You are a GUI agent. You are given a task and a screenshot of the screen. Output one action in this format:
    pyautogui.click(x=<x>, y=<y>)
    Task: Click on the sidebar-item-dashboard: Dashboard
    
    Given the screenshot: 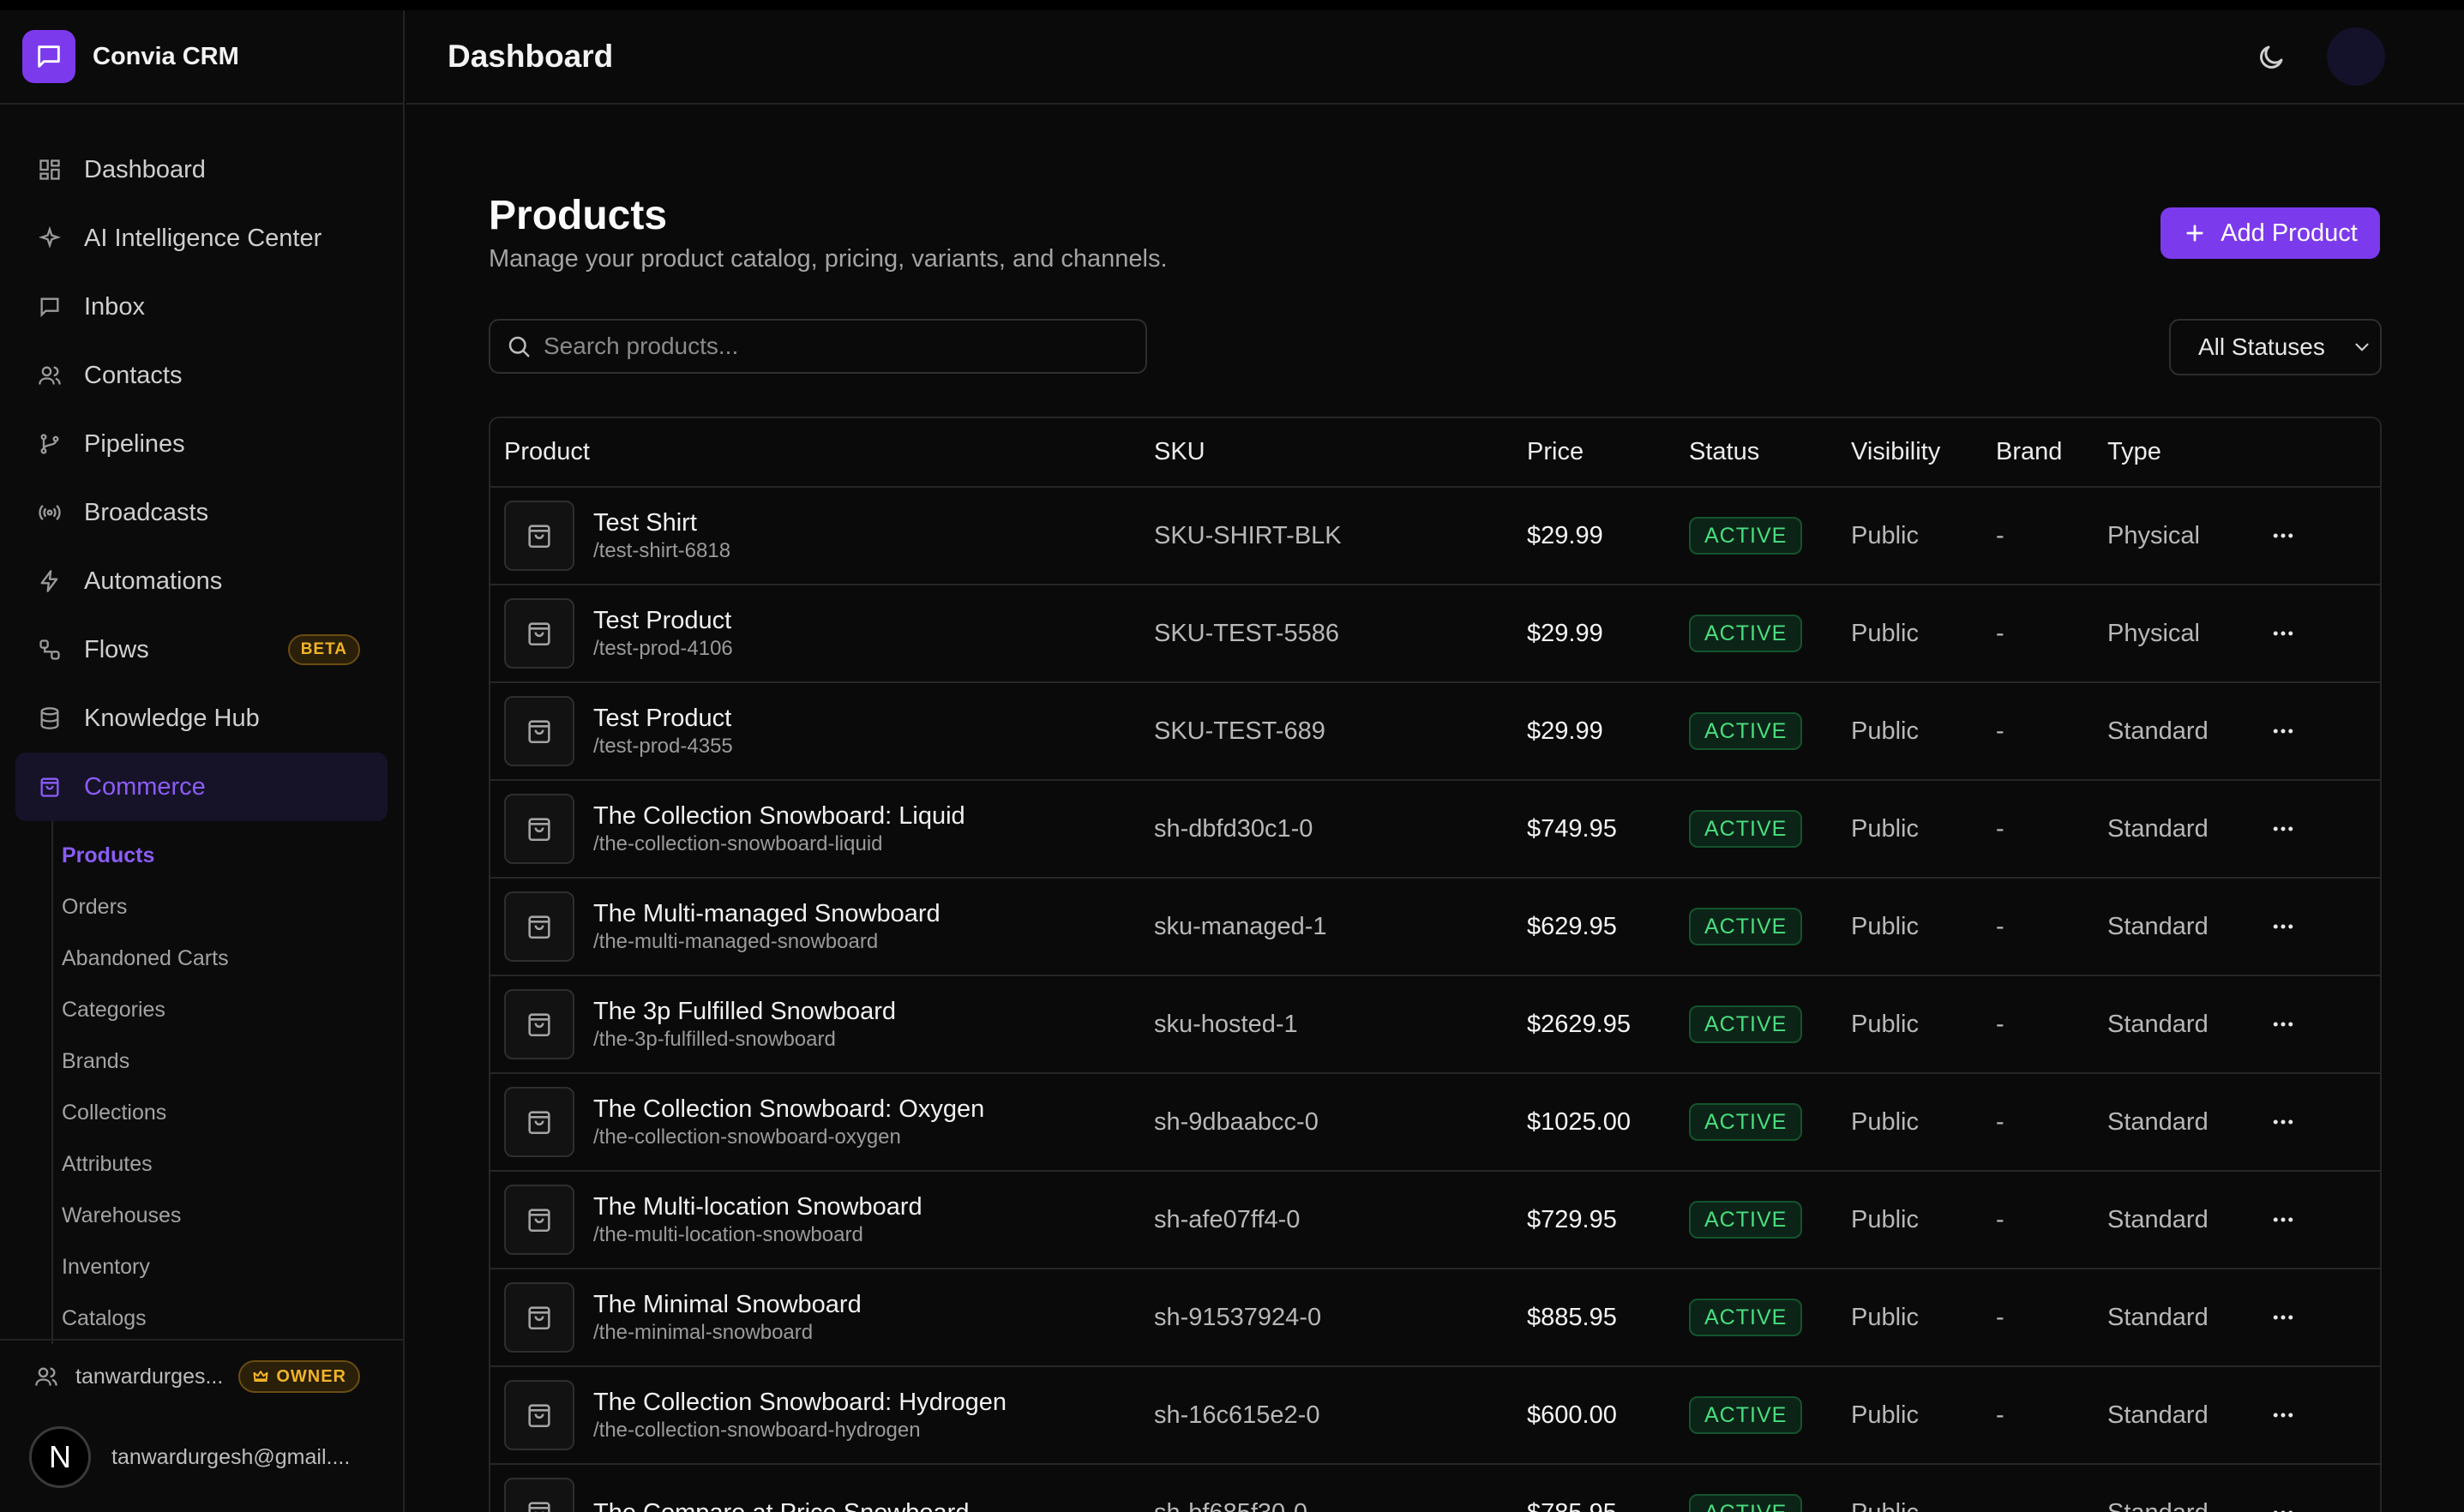 What is the action you would take?
    pyautogui.click(x=201, y=169)
    